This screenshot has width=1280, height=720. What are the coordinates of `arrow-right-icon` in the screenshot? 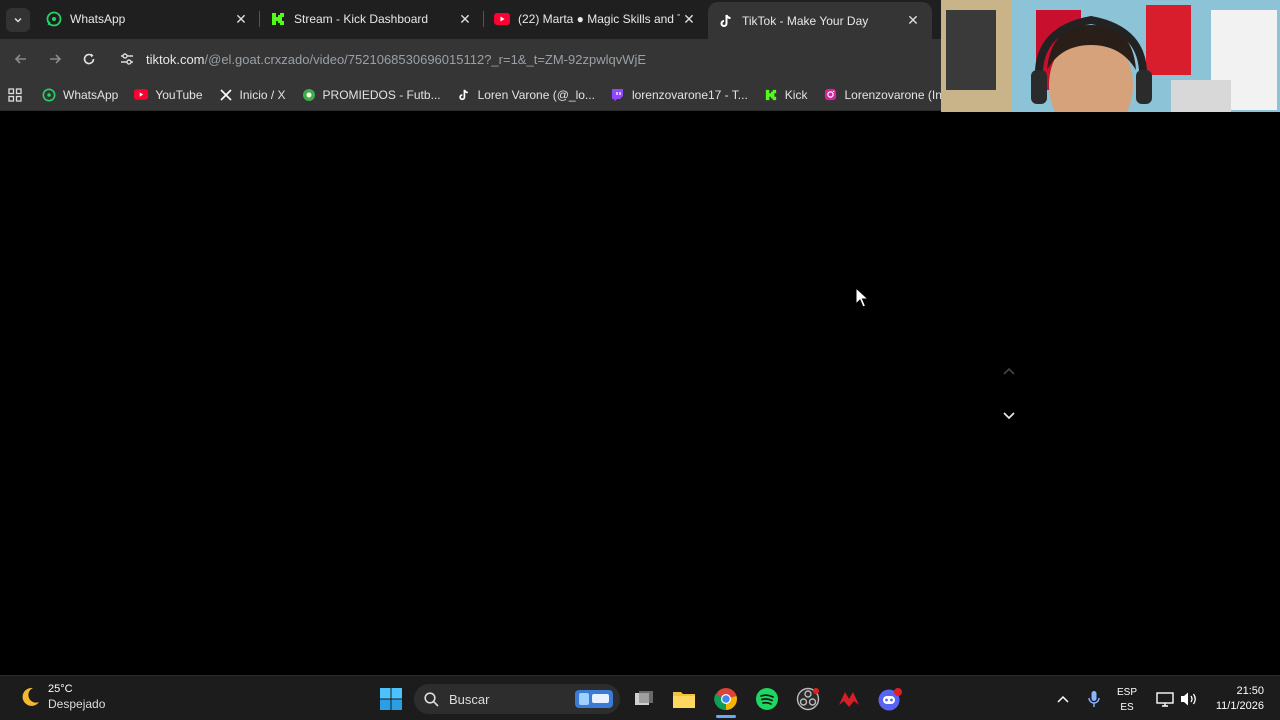 It's located at (56, 59).